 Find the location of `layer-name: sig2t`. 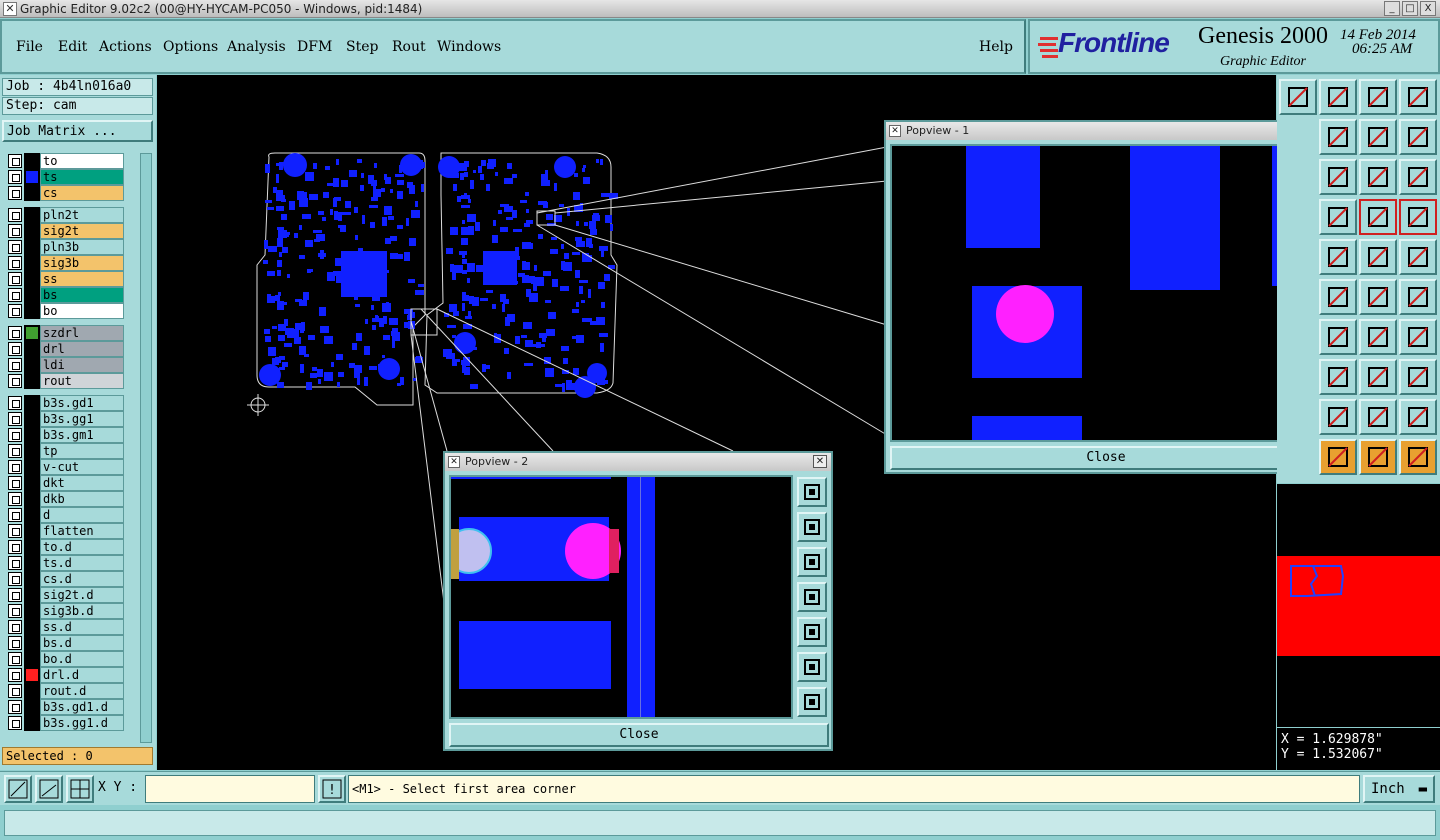

layer-name: sig2t is located at coordinates (82, 231).